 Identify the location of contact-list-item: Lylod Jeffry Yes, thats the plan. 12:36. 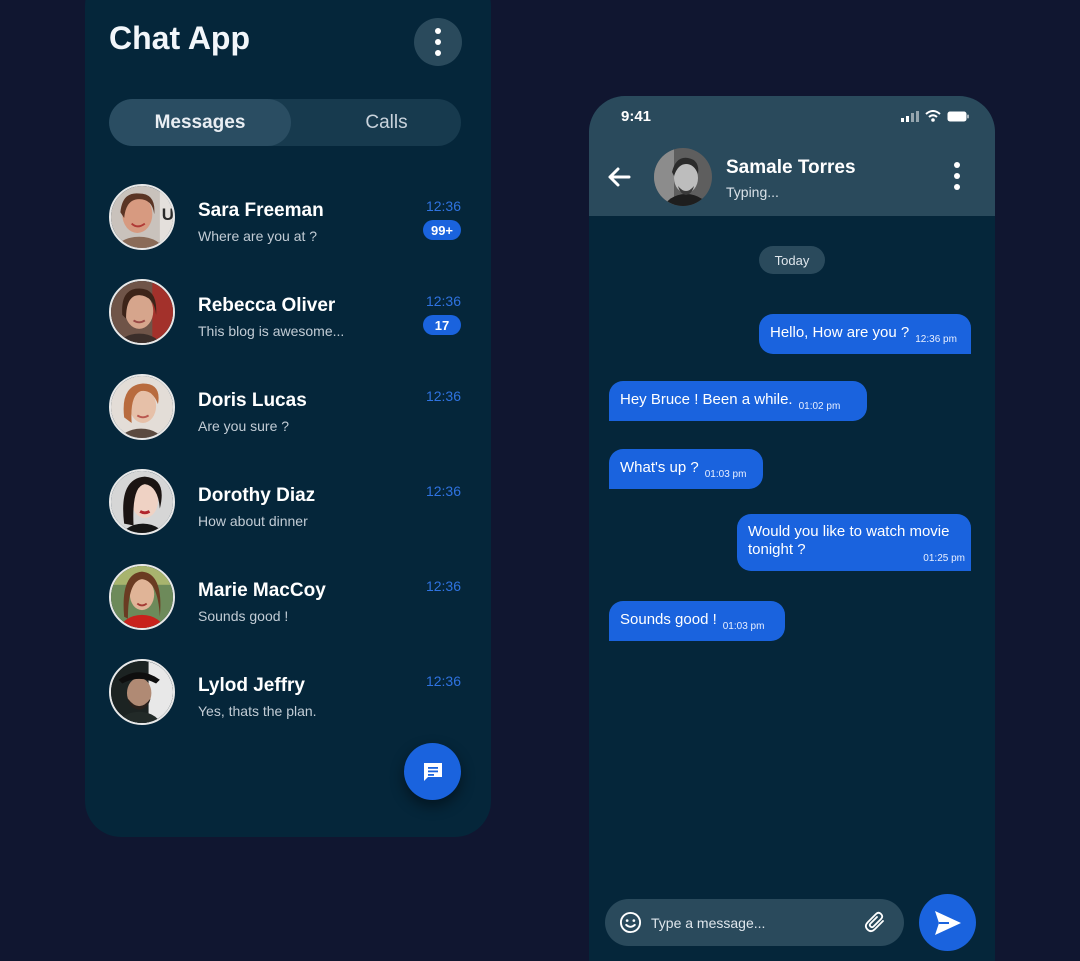
(285, 706).